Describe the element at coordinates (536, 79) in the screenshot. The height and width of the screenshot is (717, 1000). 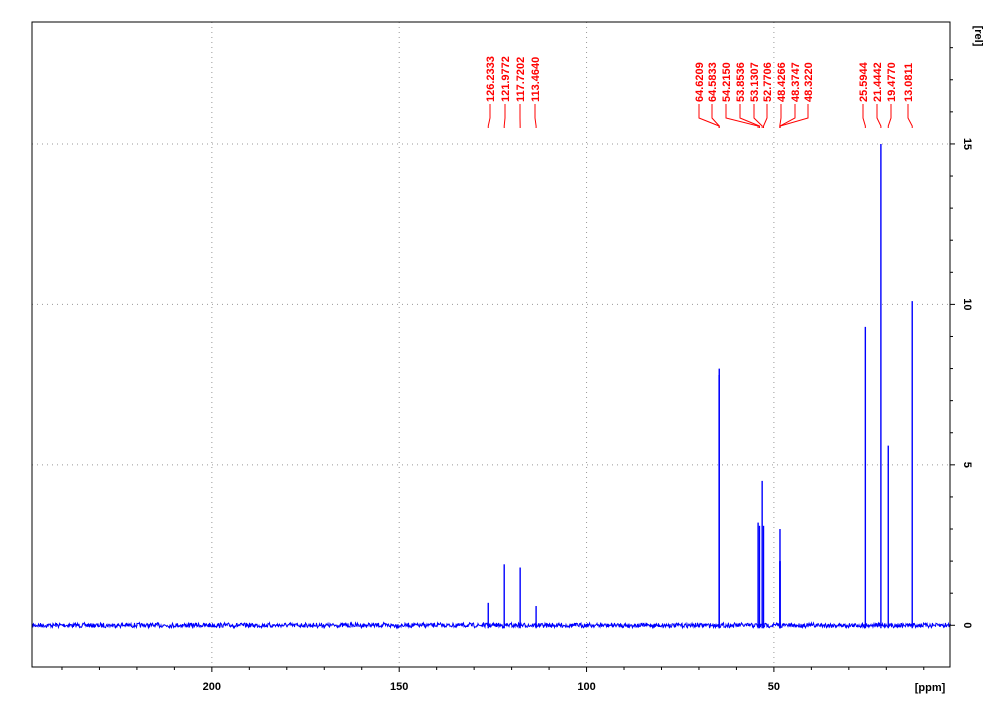
I see `peak-label: 113.4640` at that location.